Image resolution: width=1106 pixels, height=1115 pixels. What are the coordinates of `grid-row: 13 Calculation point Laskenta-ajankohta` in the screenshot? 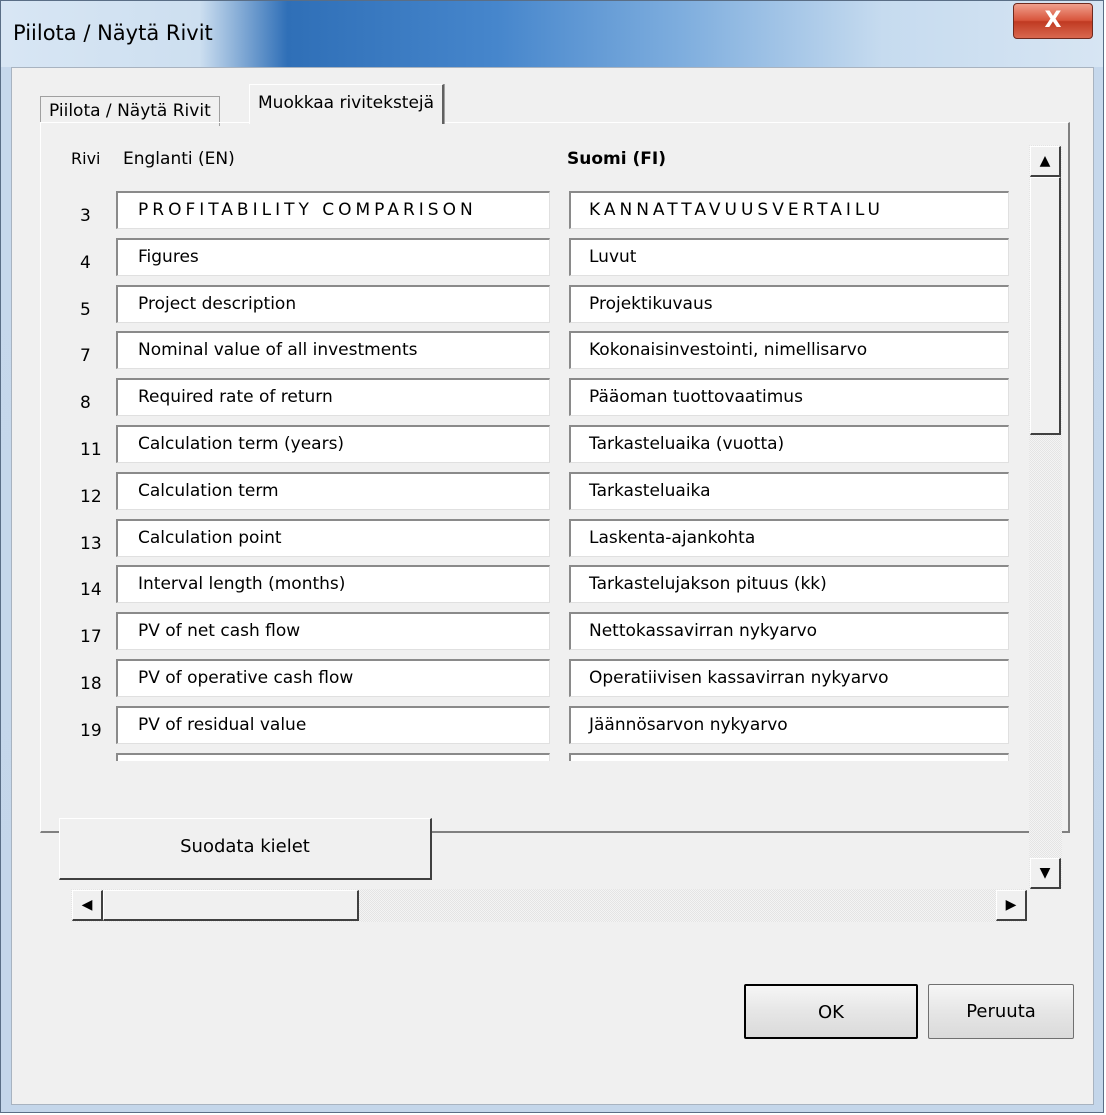 It's located at (550, 540).